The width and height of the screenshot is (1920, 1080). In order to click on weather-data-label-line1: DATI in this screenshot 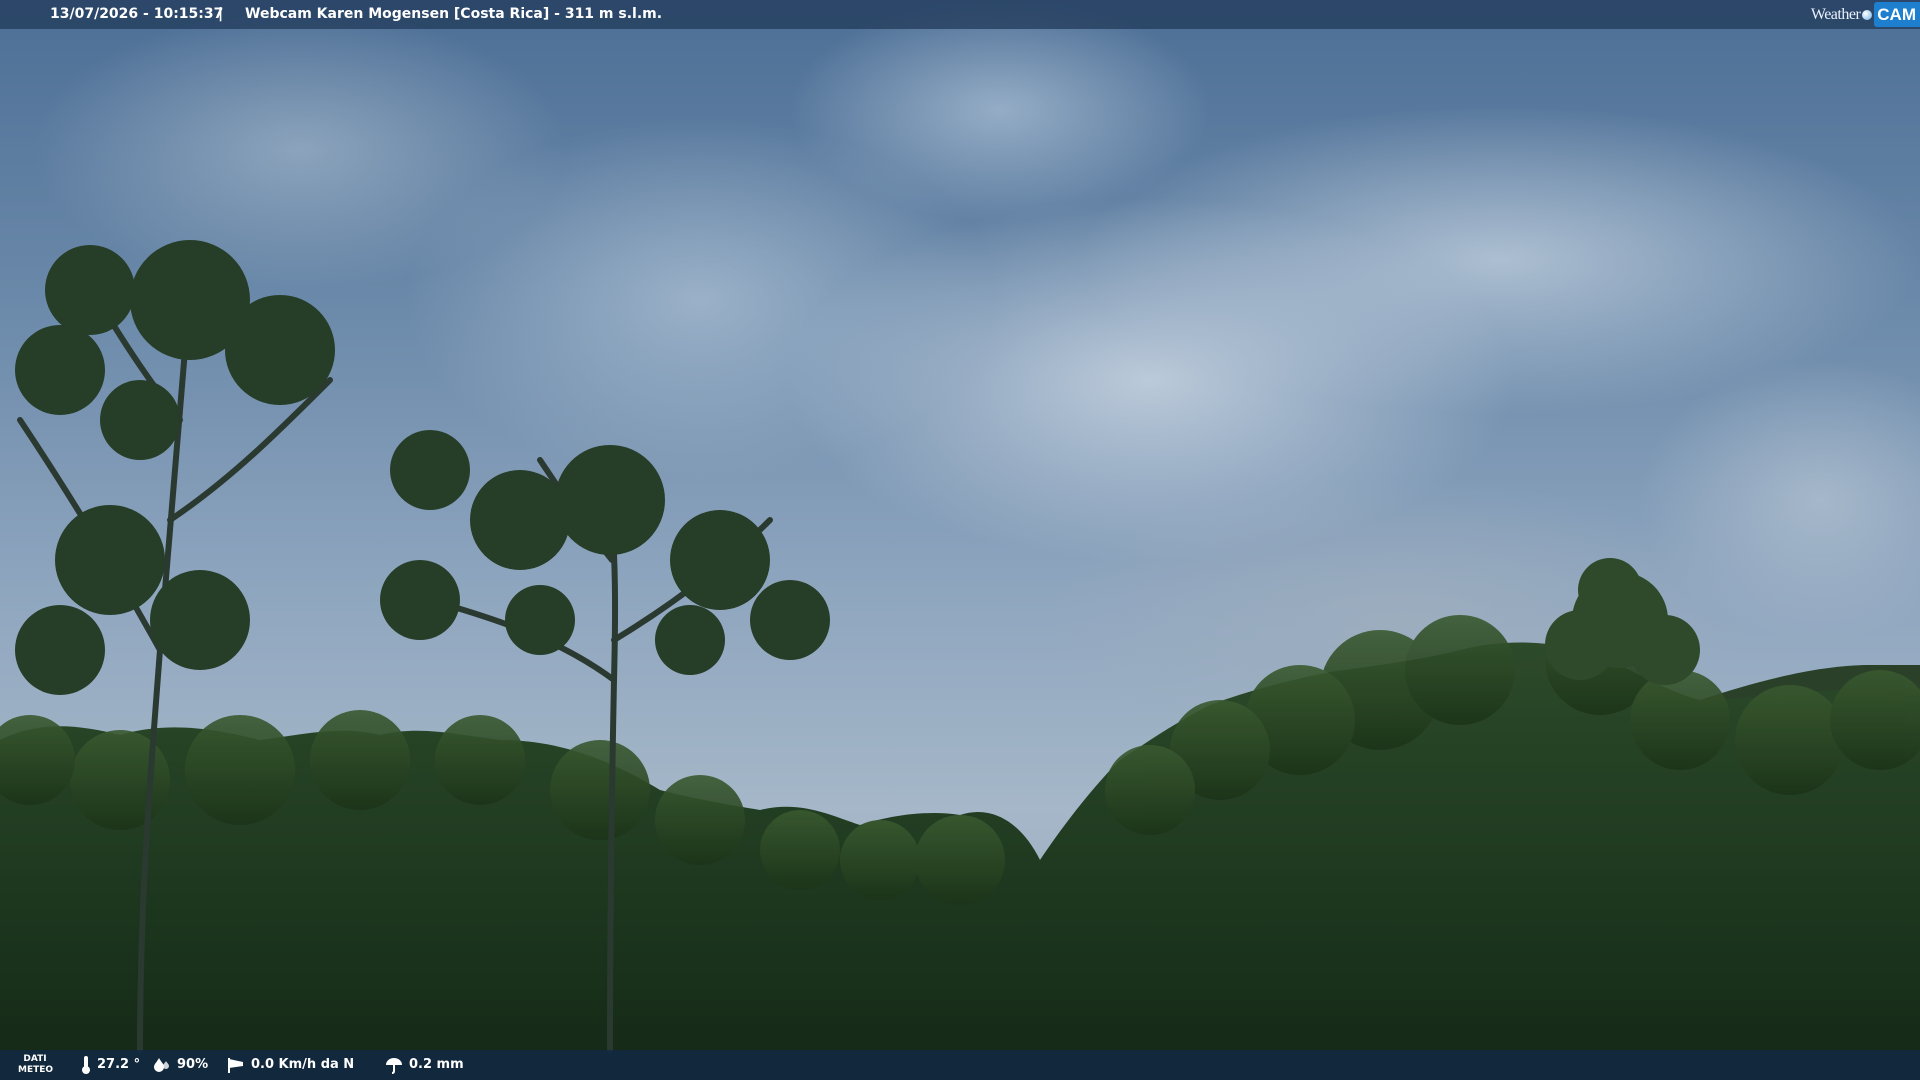, I will do `click(35, 1059)`.